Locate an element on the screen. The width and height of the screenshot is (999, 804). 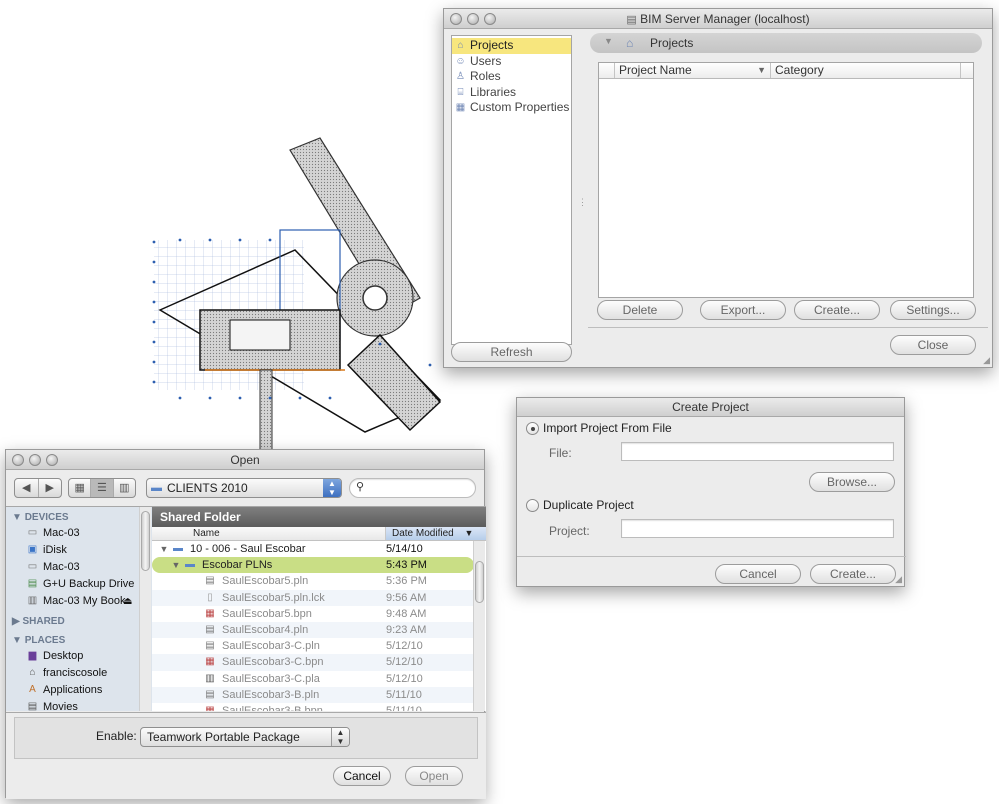
file-row: ▦ SaulEscobar5.bpn 9:48 AM is located at coordinates (313, 614).